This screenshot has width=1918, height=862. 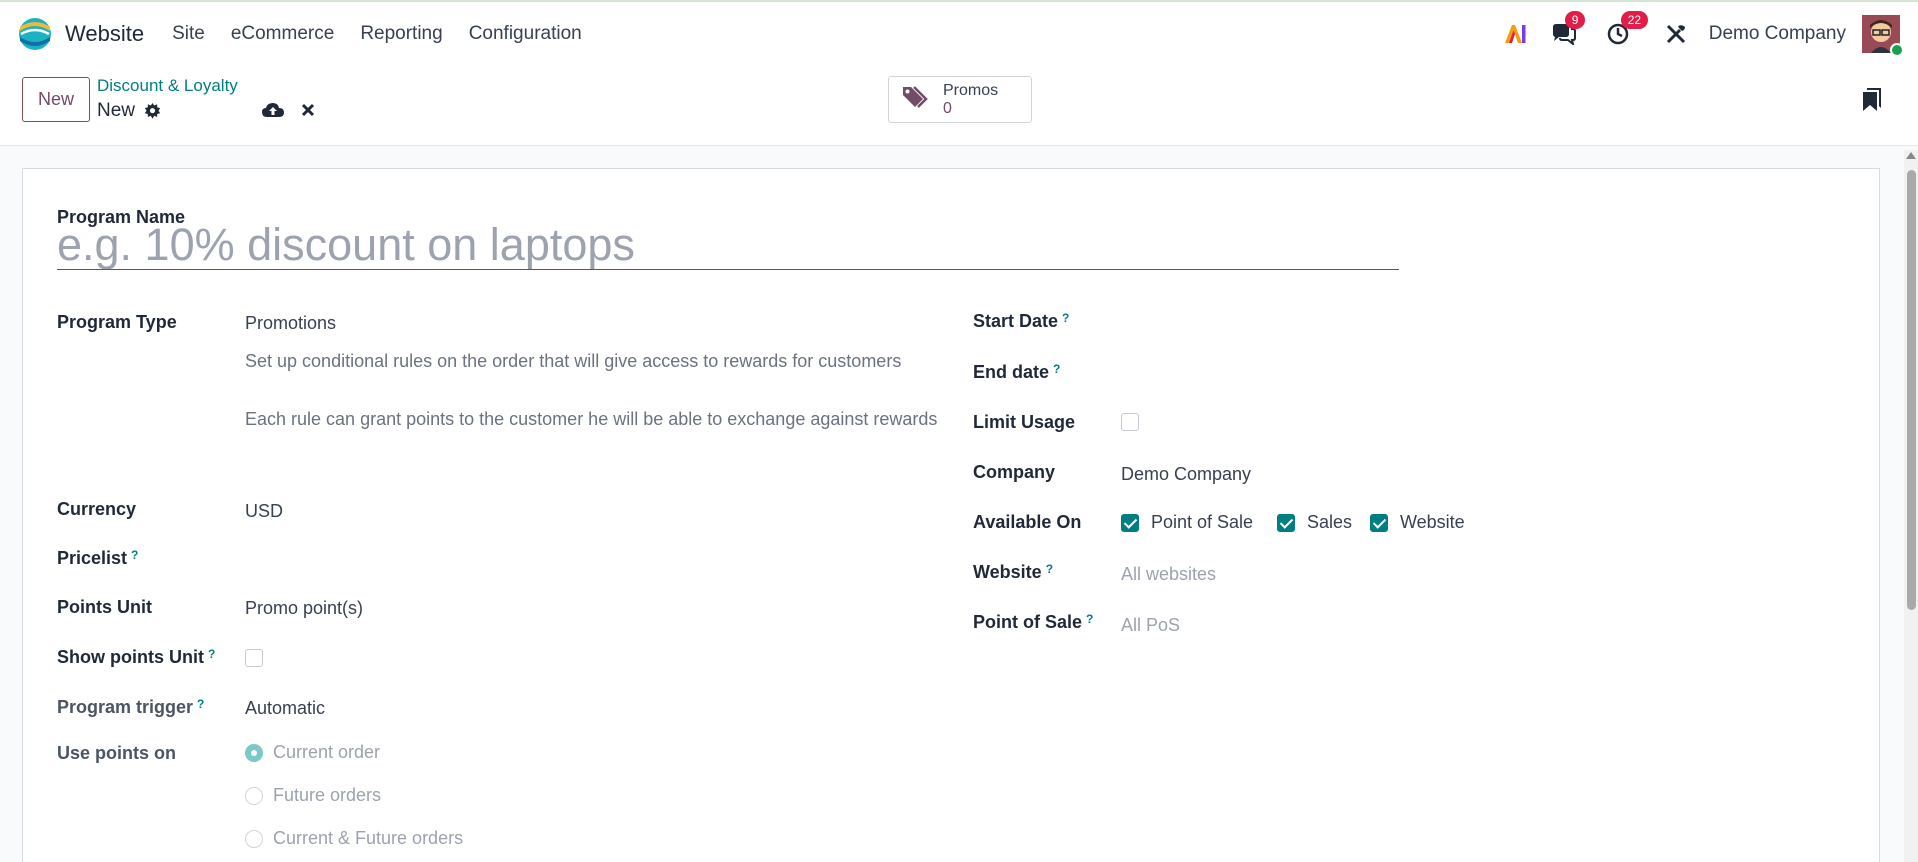 What do you see at coordinates (1911, 390) in the screenshot?
I see `scrollbar-thumb` at bounding box center [1911, 390].